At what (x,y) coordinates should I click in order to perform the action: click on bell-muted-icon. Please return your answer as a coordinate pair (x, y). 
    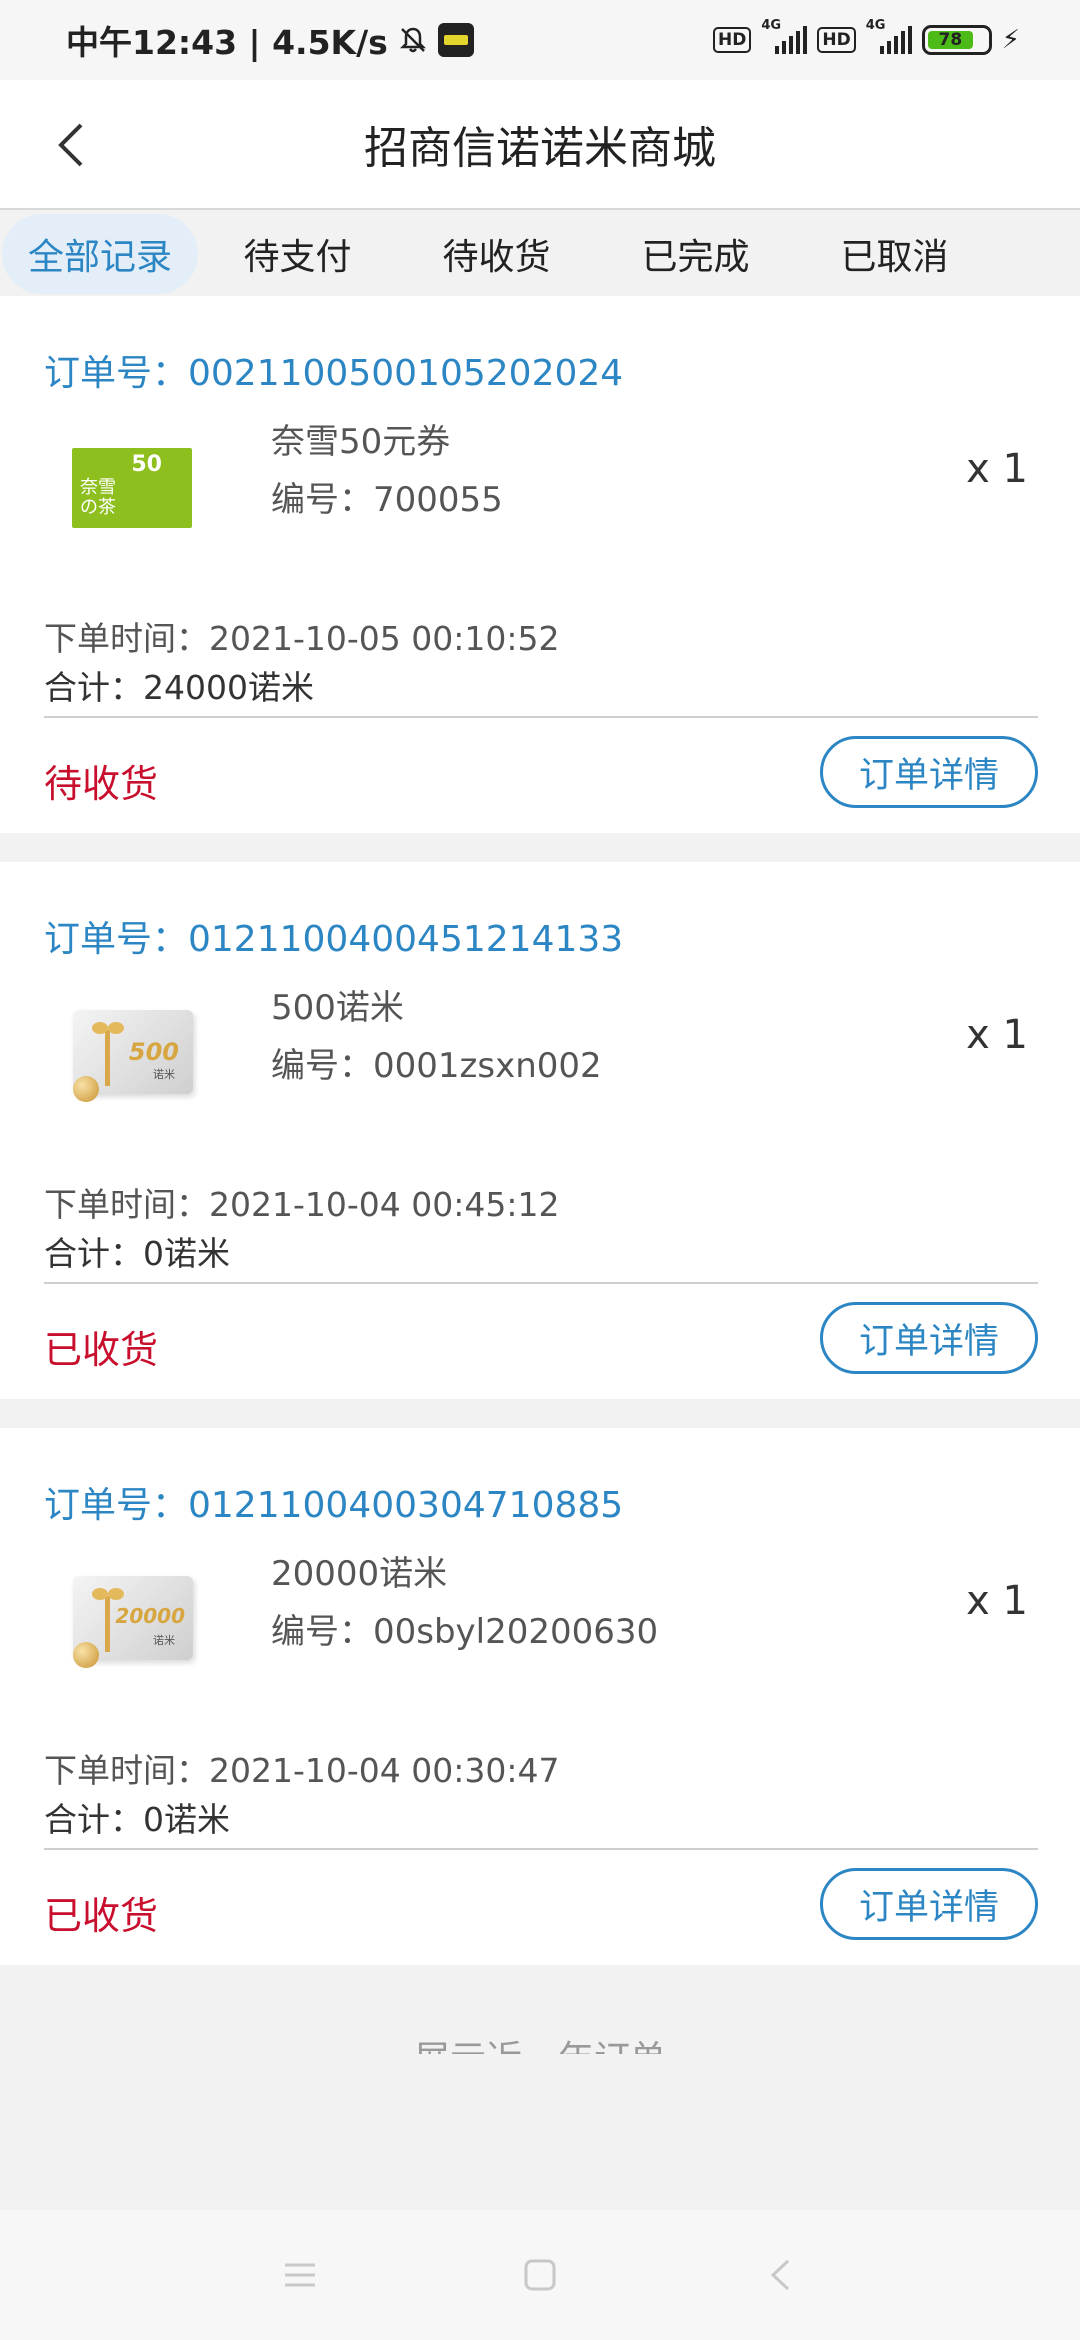
    Looking at the image, I should click on (412, 40).